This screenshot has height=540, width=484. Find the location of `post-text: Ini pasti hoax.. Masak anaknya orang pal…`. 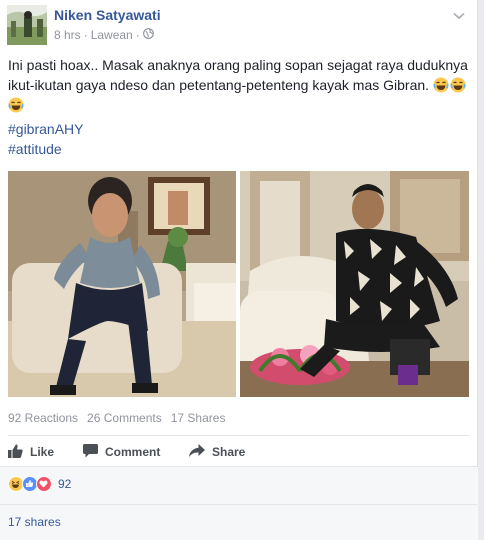

post-text: Ini pasti hoax.. Masak anaknya orang pal… is located at coordinates (238, 75).